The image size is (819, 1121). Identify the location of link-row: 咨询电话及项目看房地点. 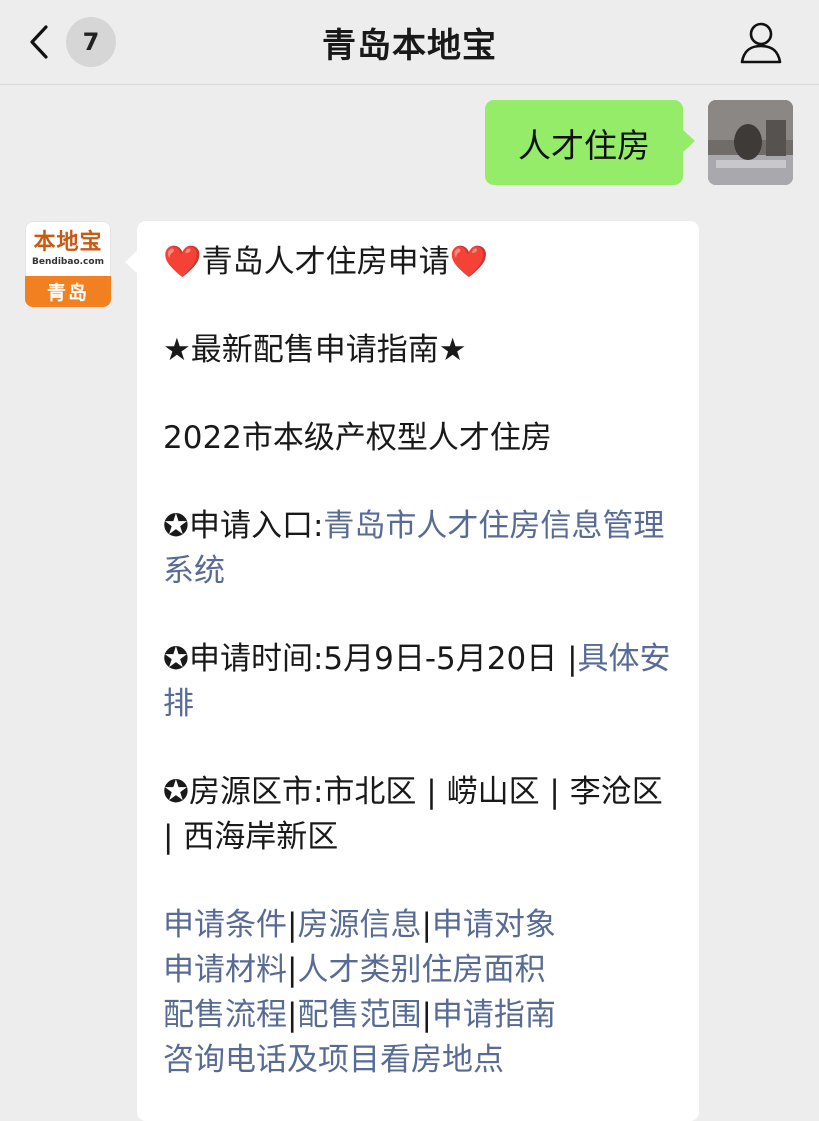
(420, 1060).